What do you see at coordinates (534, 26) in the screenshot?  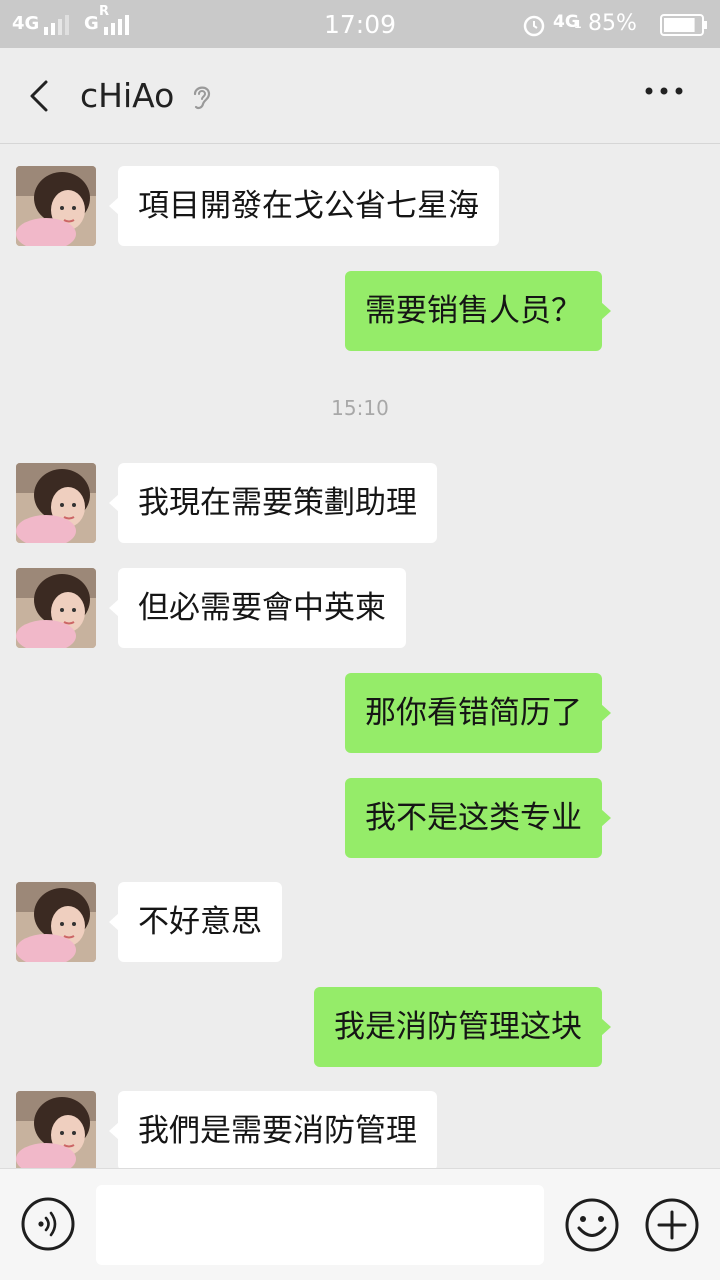 I see `alarm-icon` at bounding box center [534, 26].